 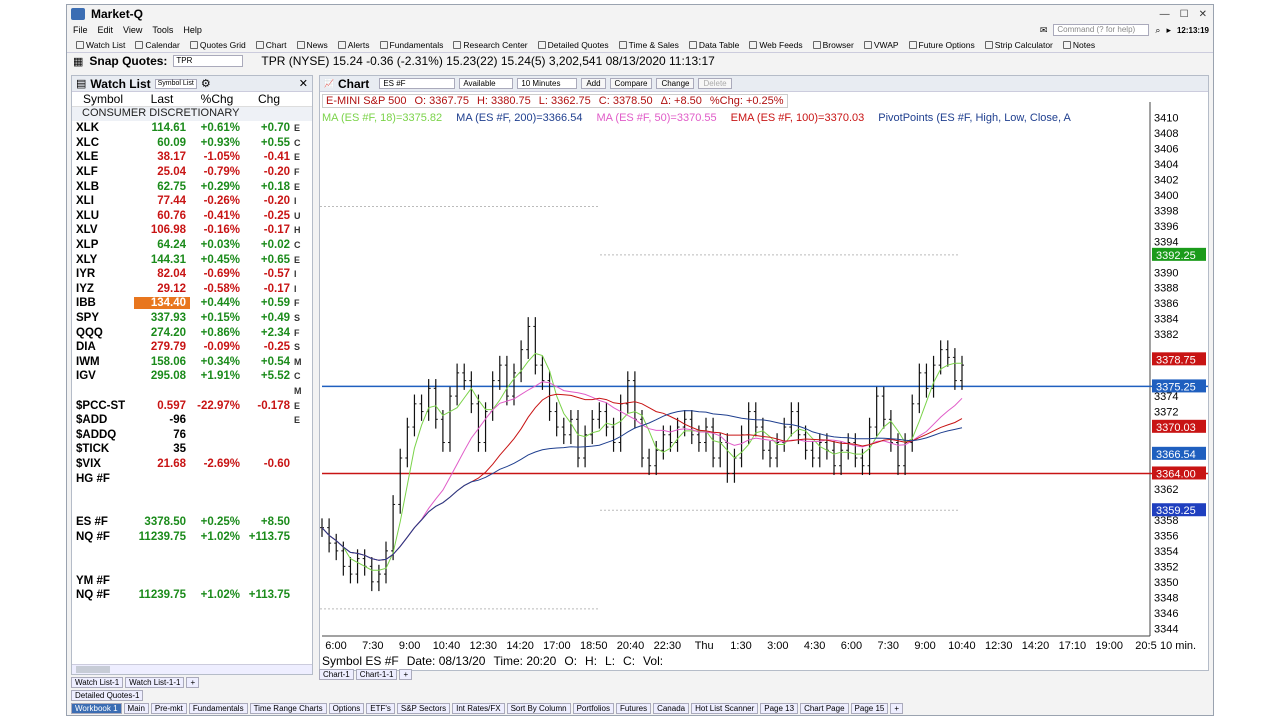 I want to click on menu-edit: Edit, so click(x=106, y=30).